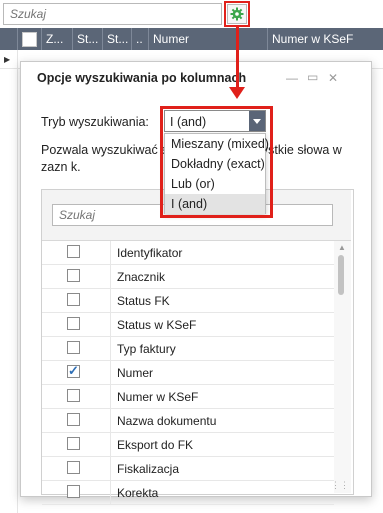 Image resolution: width=383 pixels, height=513 pixels. What do you see at coordinates (9, 281) in the screenshot?
I see `row-indicator-column` at bounding box center [9, 281].